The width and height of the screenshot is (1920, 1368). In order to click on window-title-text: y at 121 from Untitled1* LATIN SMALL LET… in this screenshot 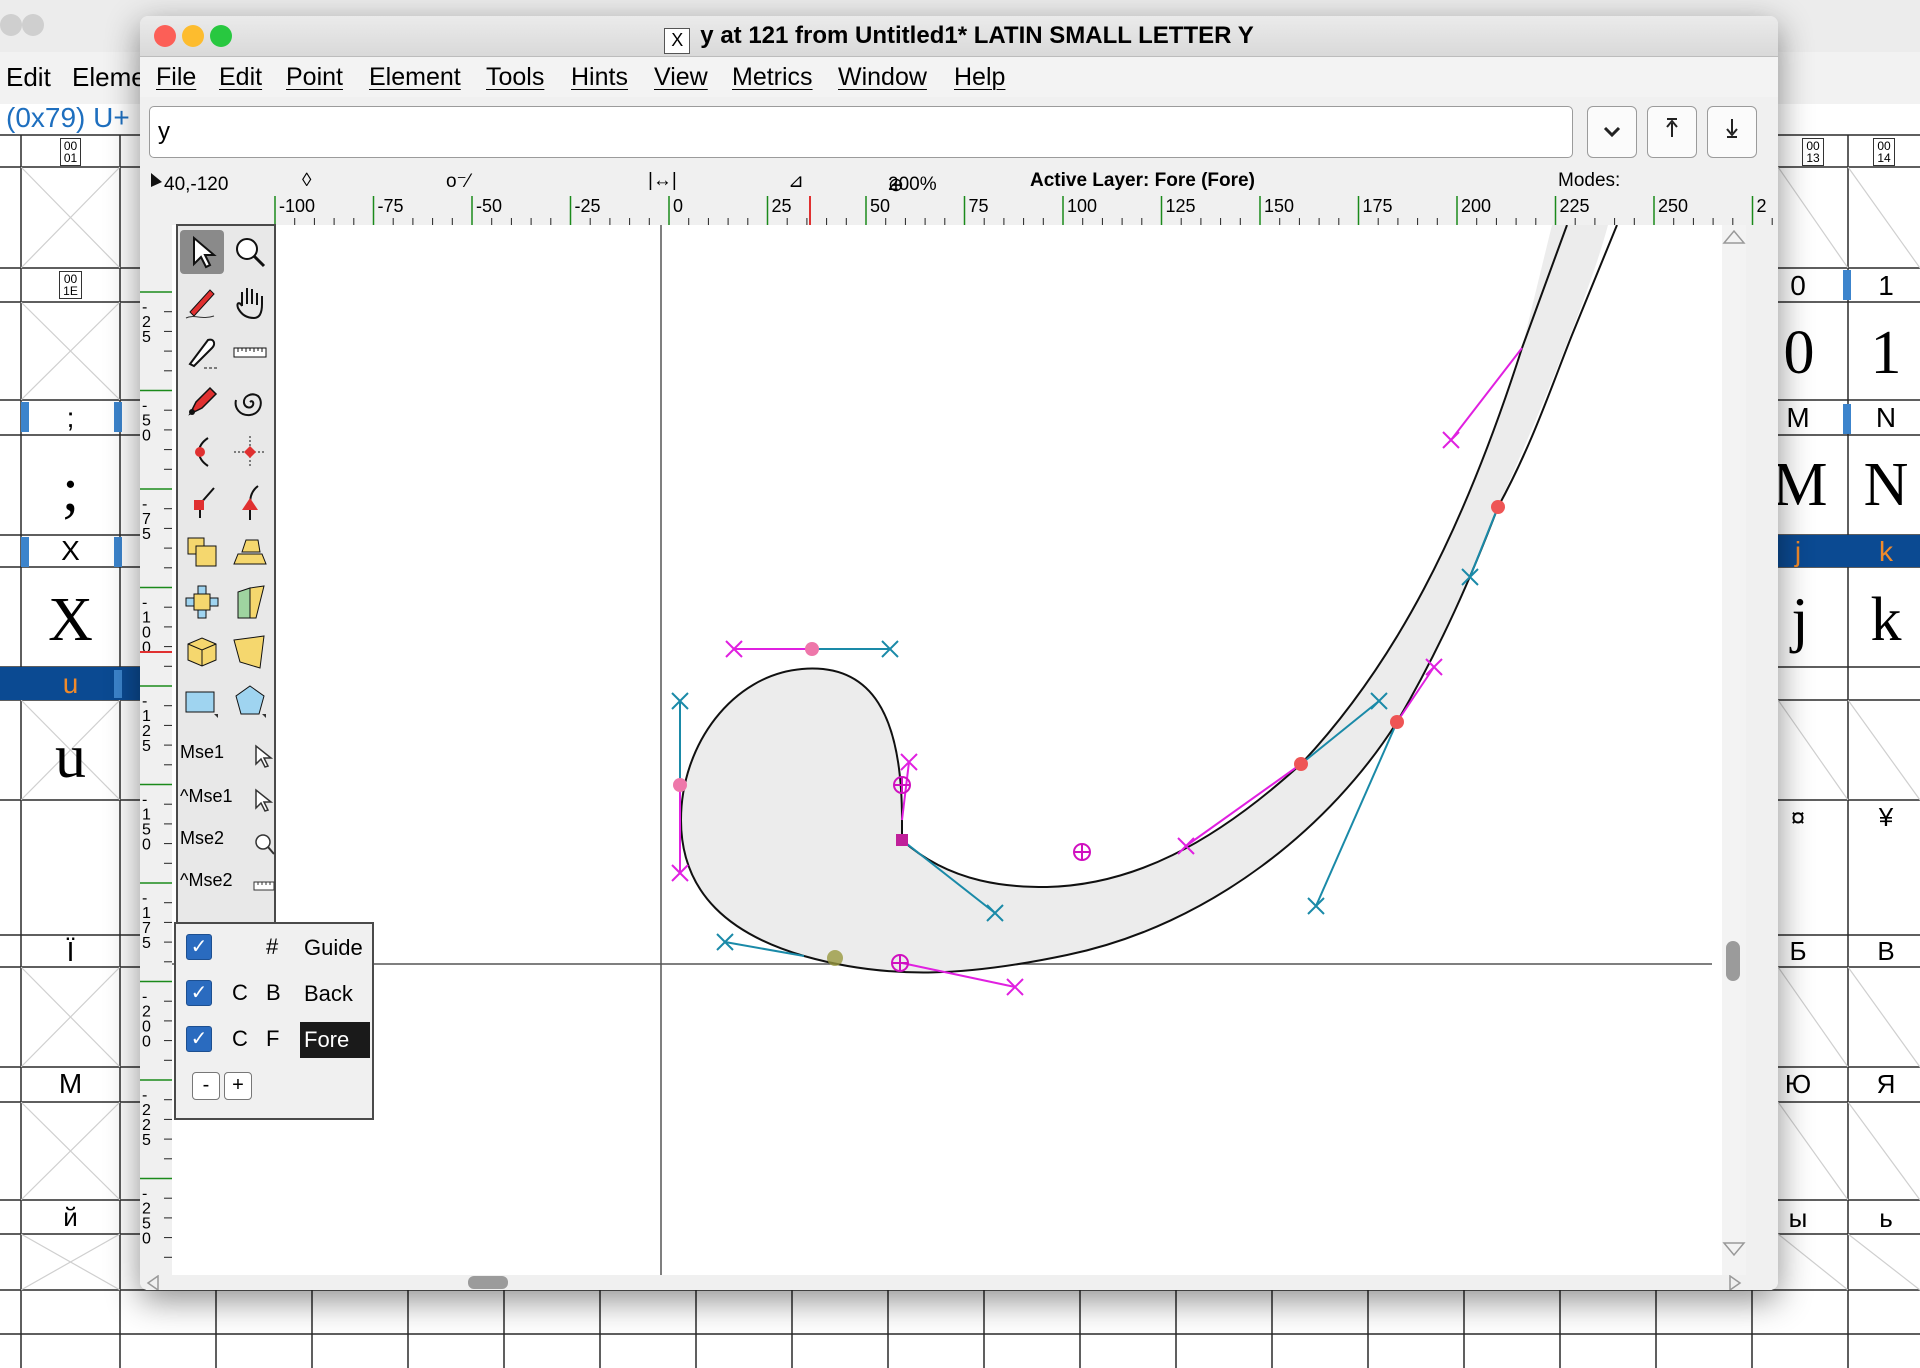, I will do `click(977, 35)`.